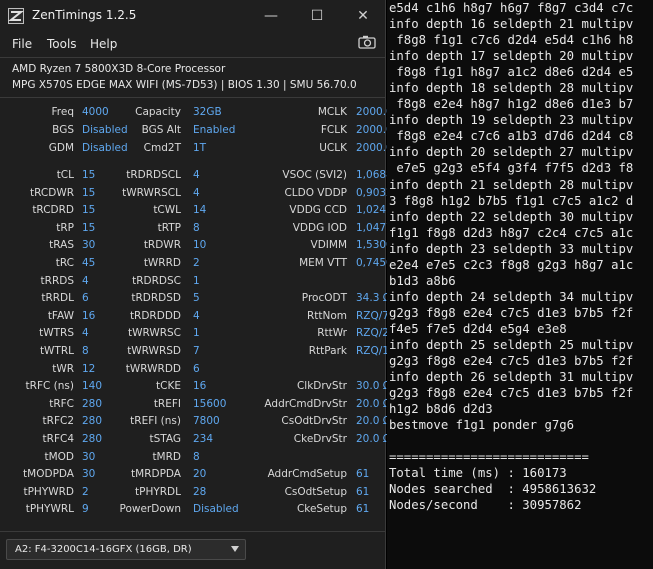  Describe the element at coordinates (161, 130) in the screenshot. I see `param-label: BGS Alt` at that location.